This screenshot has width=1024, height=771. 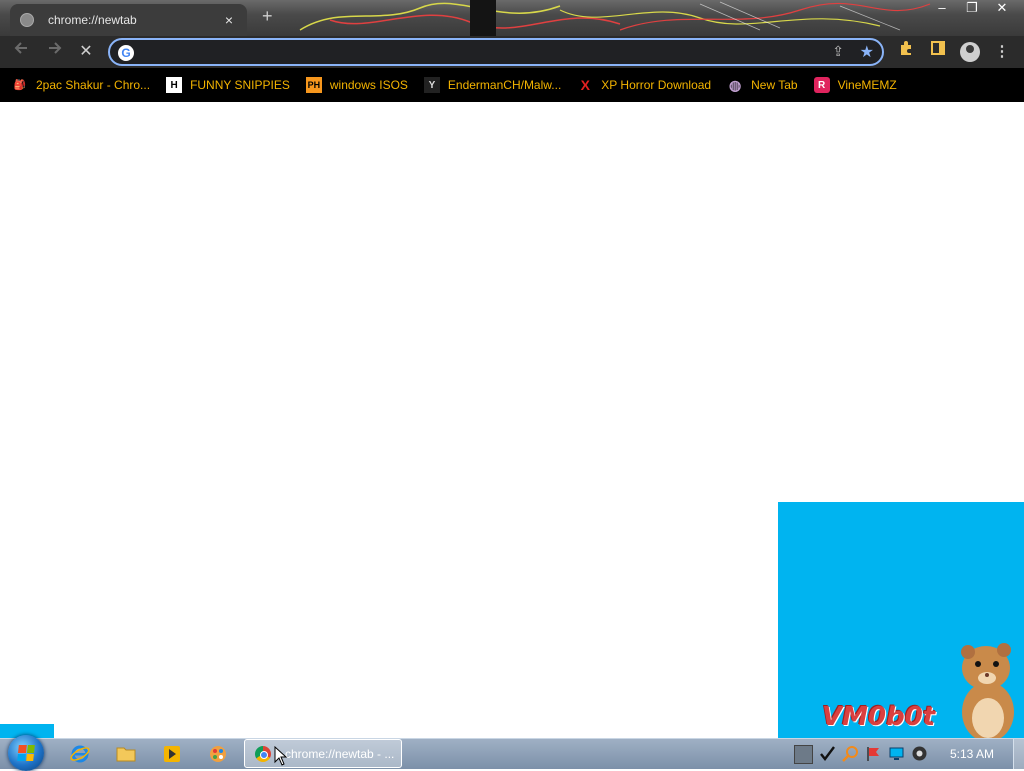 What do you see at coordinates (879, 717) in the screenshot?
I see `vm0b0t-logo: VM0b0t` at bounding box center [879, 717].